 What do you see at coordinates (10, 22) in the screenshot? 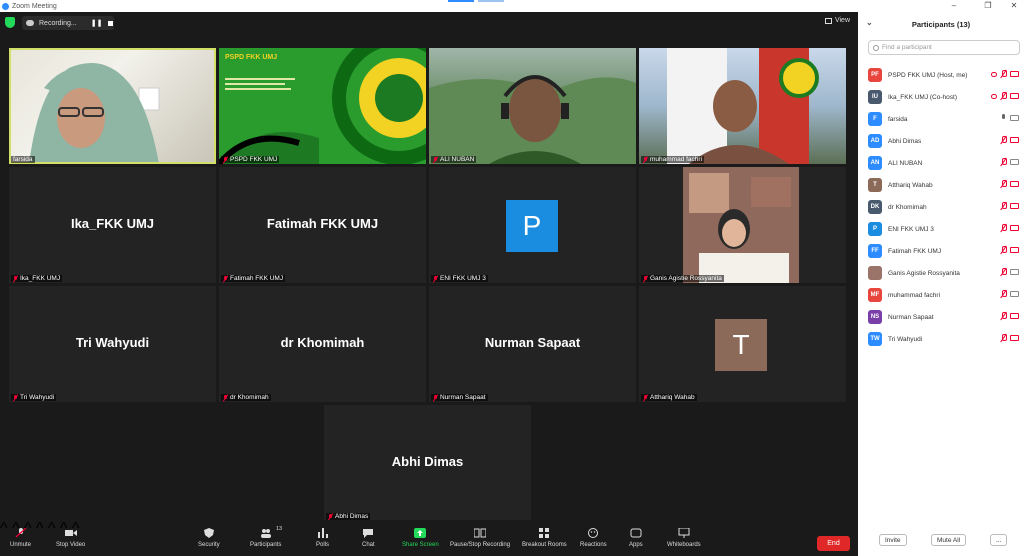
I see `security-shield-icon` at bounding box center [10, 22].